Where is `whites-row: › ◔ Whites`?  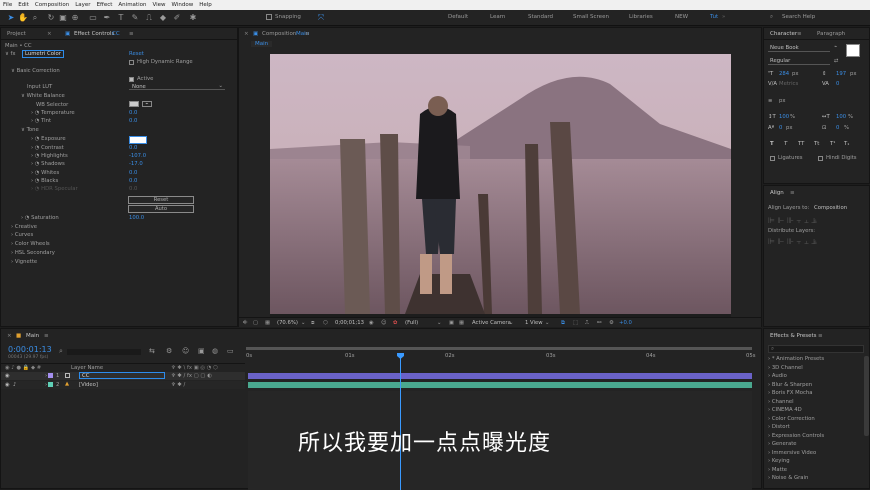 whites-row: › ◔ Whites is located at coordinates (45, 173).